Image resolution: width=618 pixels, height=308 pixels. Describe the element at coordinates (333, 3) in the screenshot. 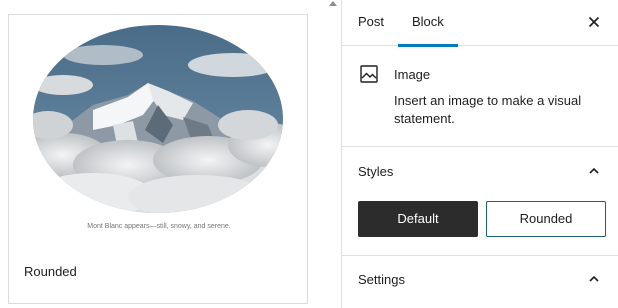

I see `scroll-up-arrow-icon` at that location.